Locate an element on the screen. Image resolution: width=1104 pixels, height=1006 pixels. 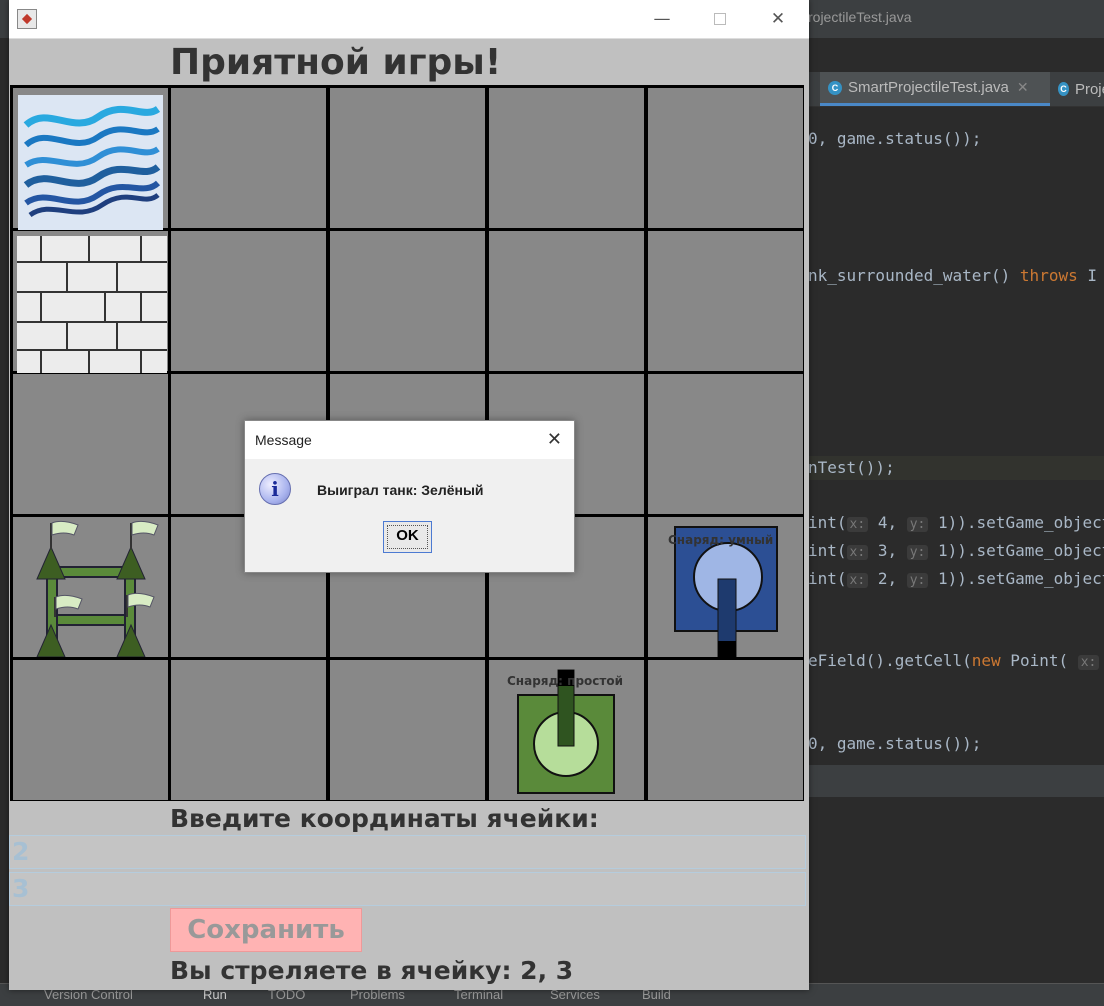
blue-tank-label: Снаряд: умный is located at coordinates (721, 540).